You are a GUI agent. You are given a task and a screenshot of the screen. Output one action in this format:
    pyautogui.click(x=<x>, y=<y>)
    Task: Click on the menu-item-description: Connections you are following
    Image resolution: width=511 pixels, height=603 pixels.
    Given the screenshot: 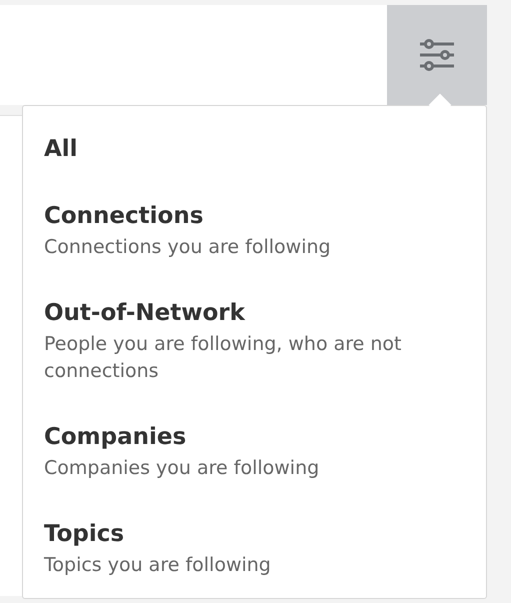 What is the action you would take?
    pyautogui.click(x=188, y=247)
    